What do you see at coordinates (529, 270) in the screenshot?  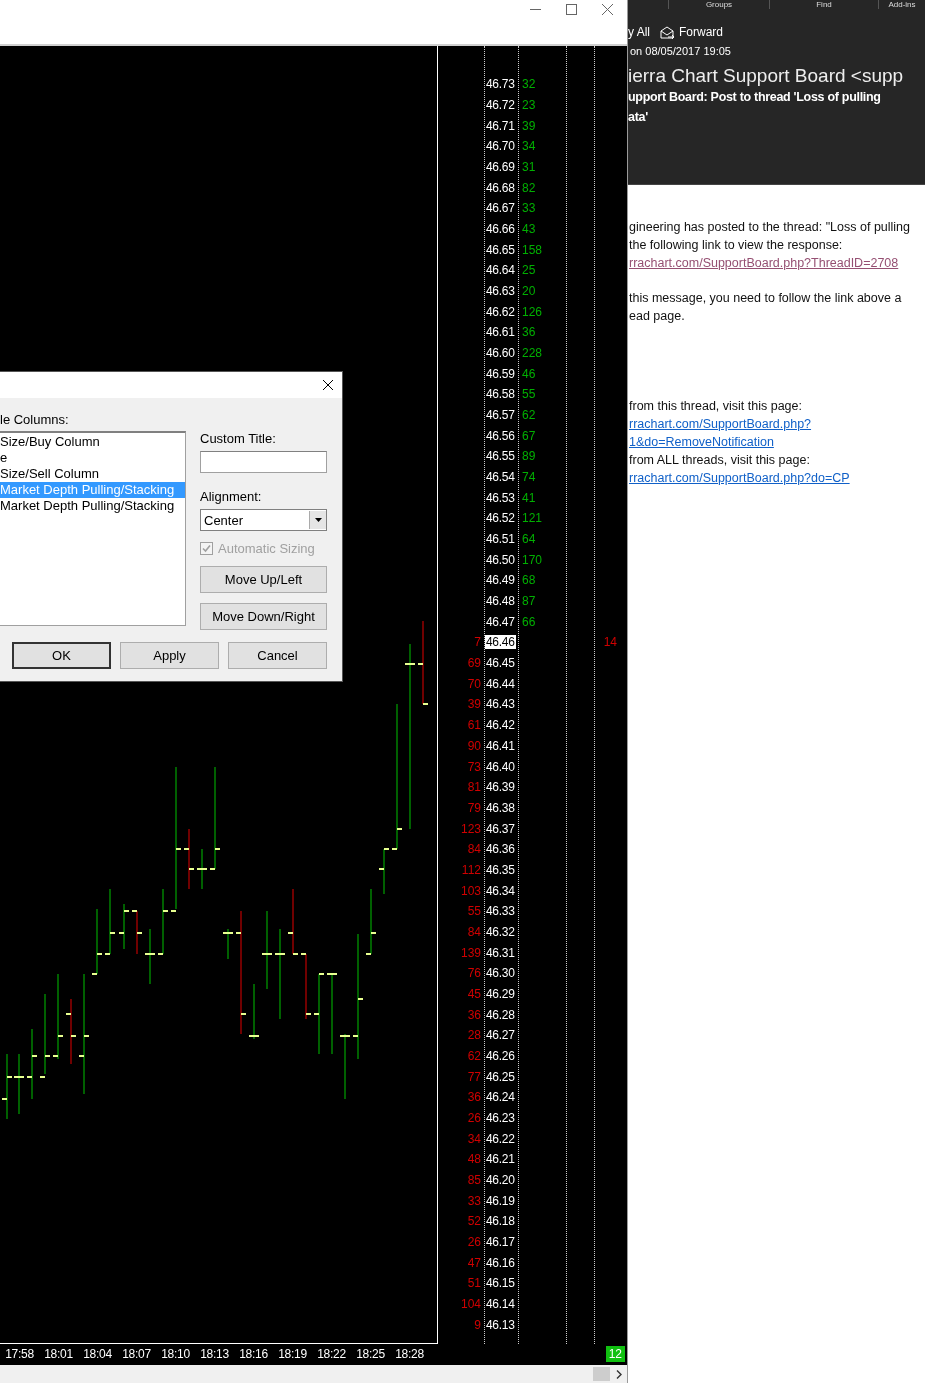 I see `ask-size: 25` at bounding box center [529, 270].